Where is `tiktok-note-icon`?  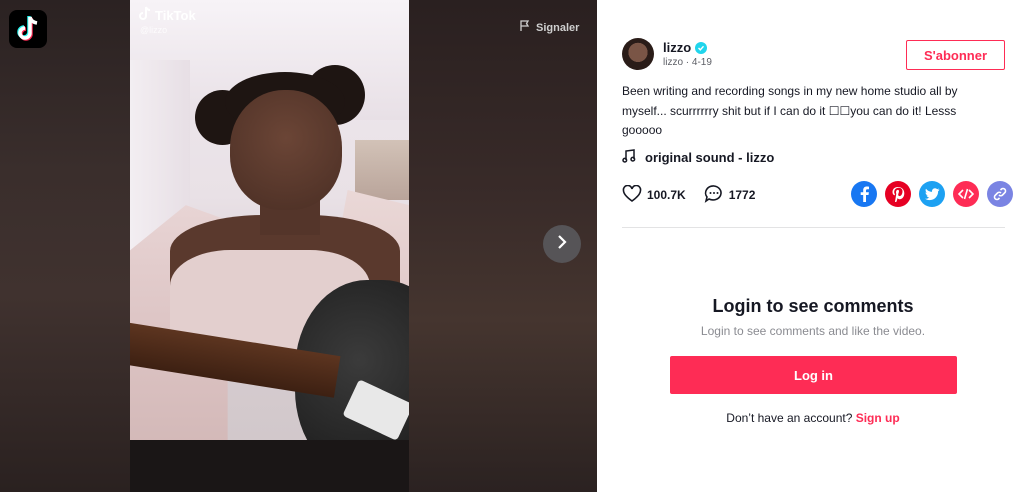 tiktok-note-icon is located at coordinates (145, 15).